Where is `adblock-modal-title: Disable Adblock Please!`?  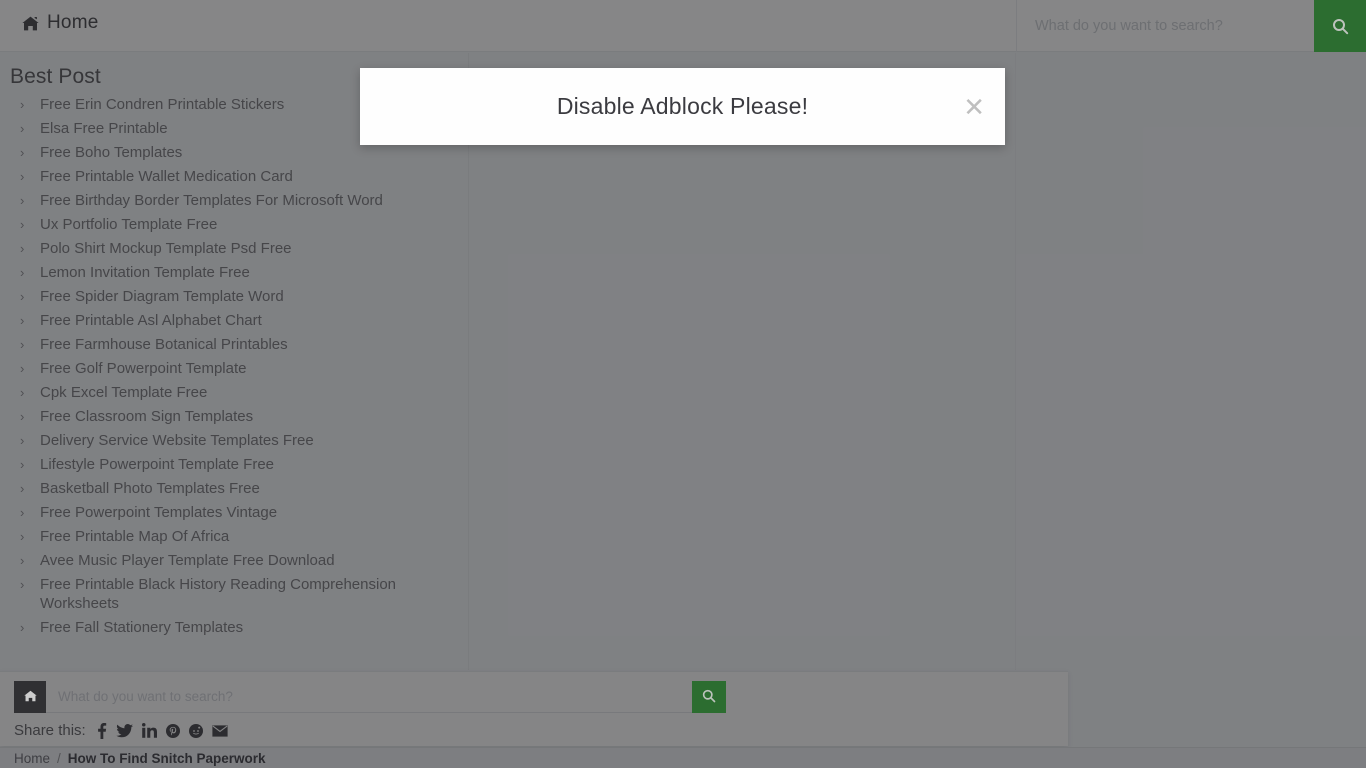
adblock-modal-title: Disable Adblock Please! is located at coordinates (682, 106).